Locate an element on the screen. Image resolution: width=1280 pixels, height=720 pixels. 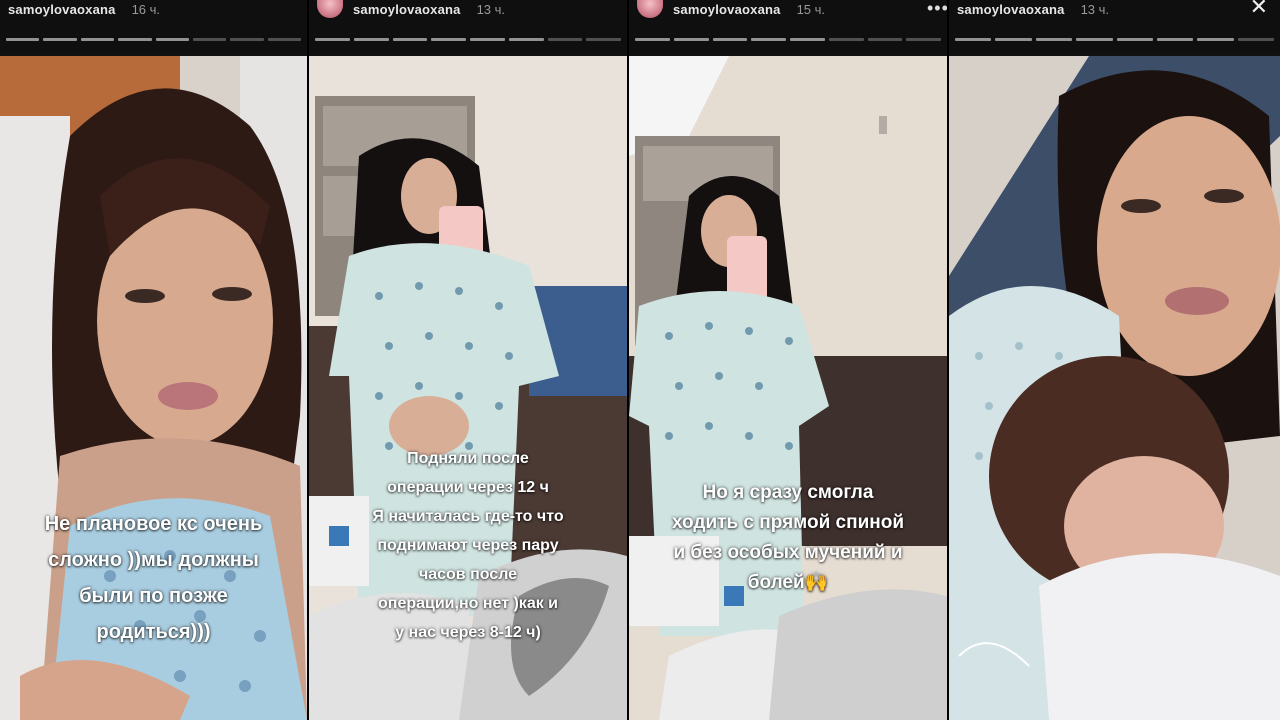
story-header: samoylovaoxana 15 ч. ••• is located at coordinates (788, 26).